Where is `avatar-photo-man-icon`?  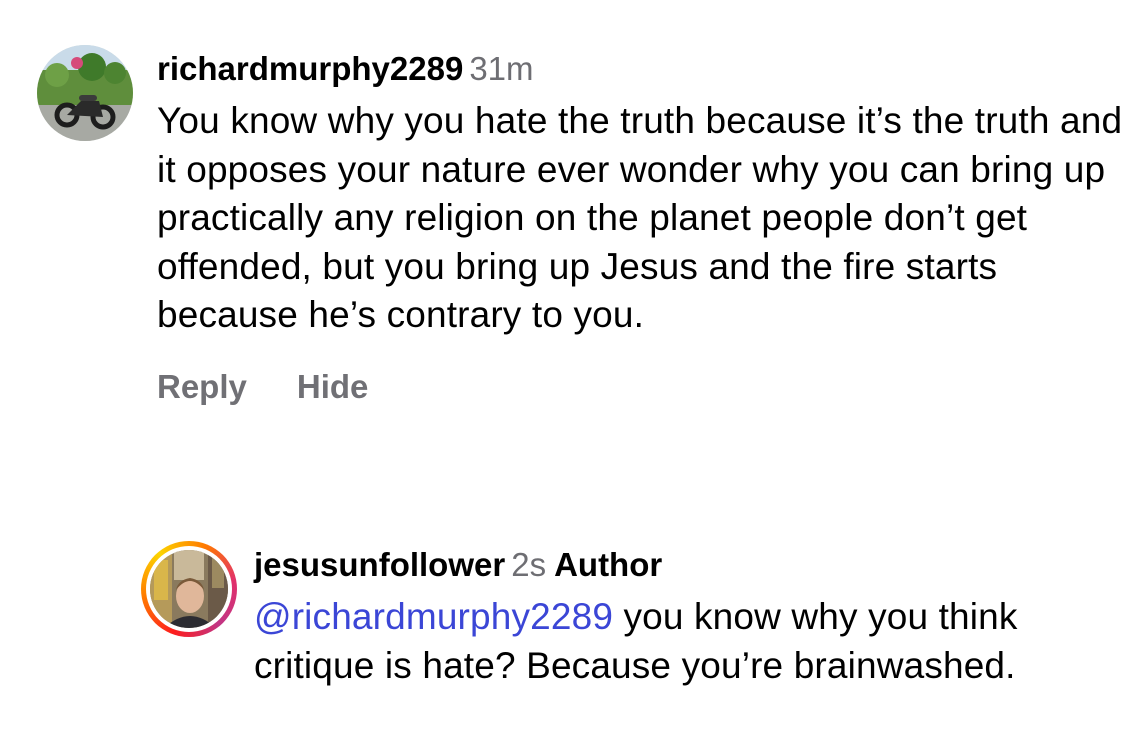 avatar-photo-man-icon is located at coordinates (189, 589).